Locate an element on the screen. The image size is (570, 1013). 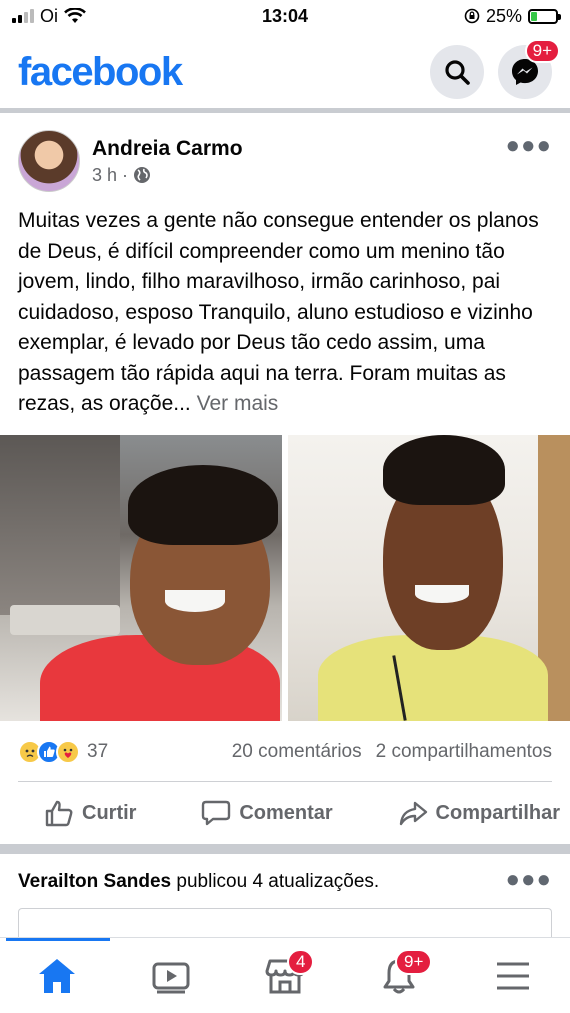
nav-menu is located at coordinates (513, 976).